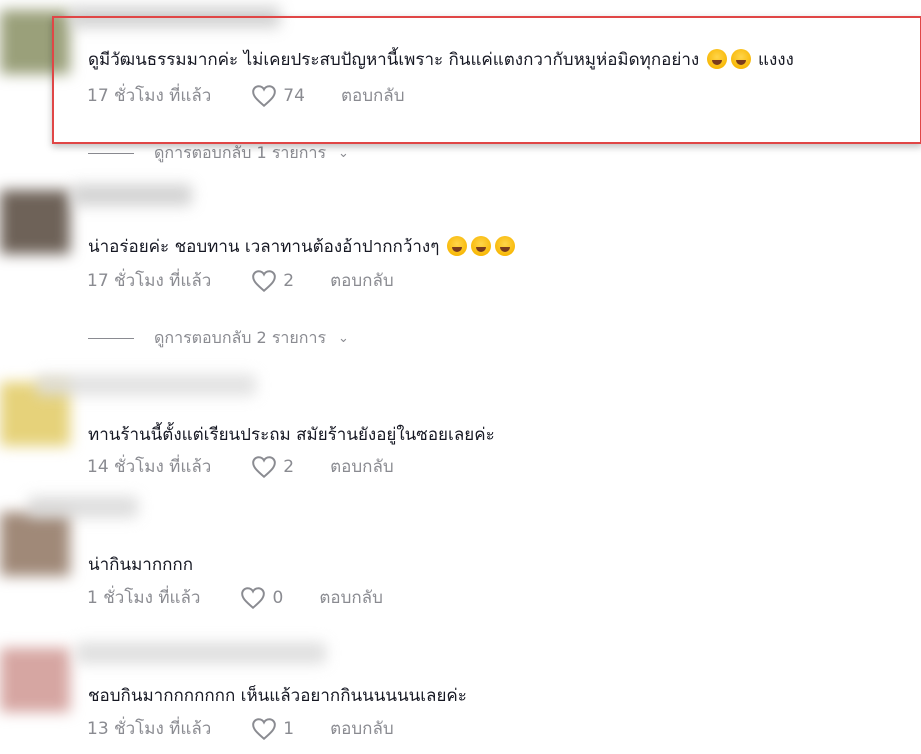 This screenshot has height=754, width=921. I want to click on comment-meta: 17 ชั่วโมง ที่แล้ว 2 ตอบกลับ, so click(240, 280).